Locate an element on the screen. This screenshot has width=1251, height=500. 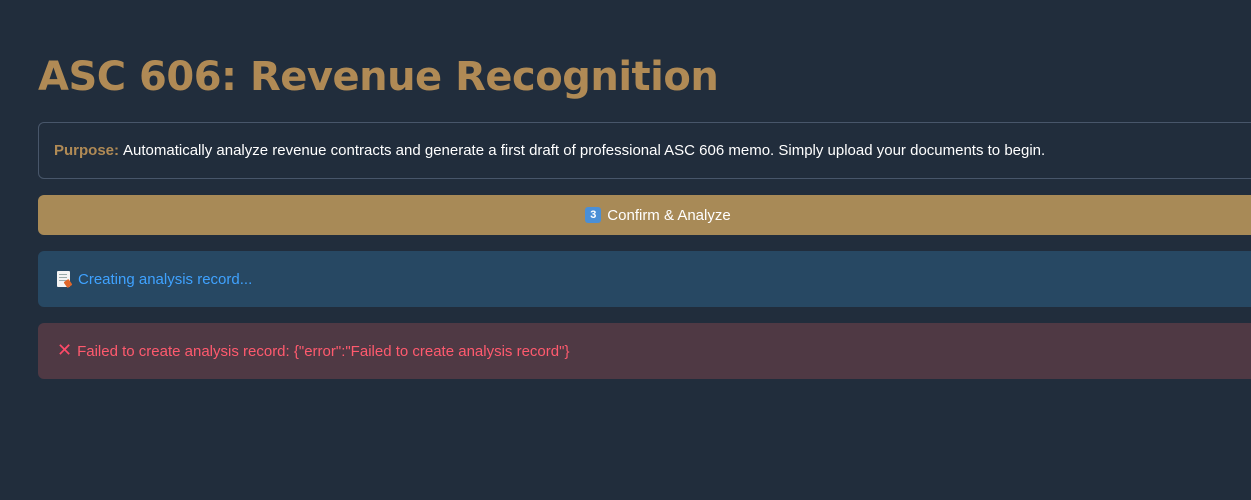
memo-icon is located at coordinates (63, 279).